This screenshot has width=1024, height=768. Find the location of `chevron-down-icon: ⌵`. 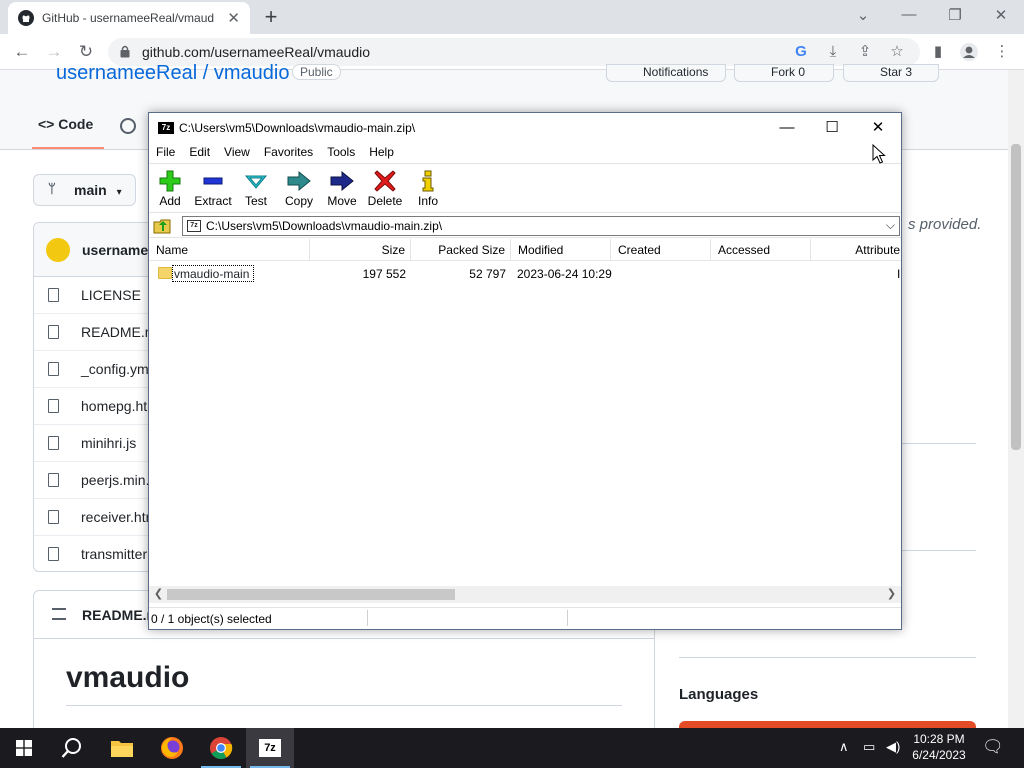

chevron-down-icon: ⌵ is located at coordinates (890, 225).